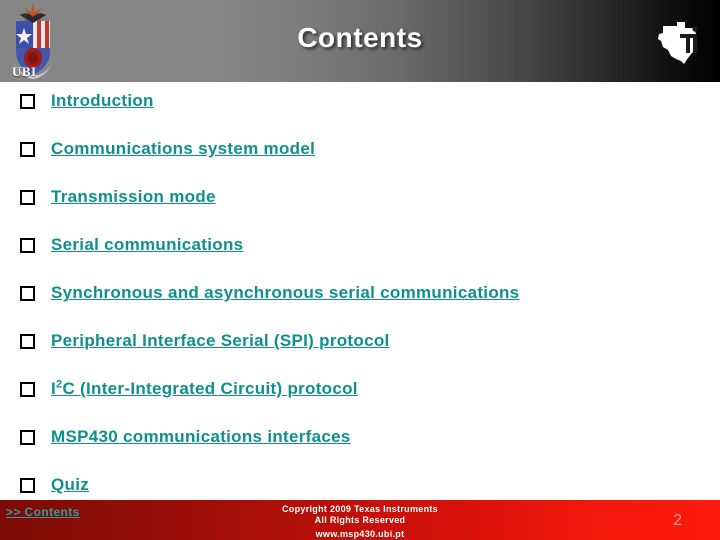 The width and height of the screenshot is (720, 540). What do you see at coordinates (678, 42) in the screenshot?
I see `texas-instruments-logo-icon` at bounding box center [678, 42].